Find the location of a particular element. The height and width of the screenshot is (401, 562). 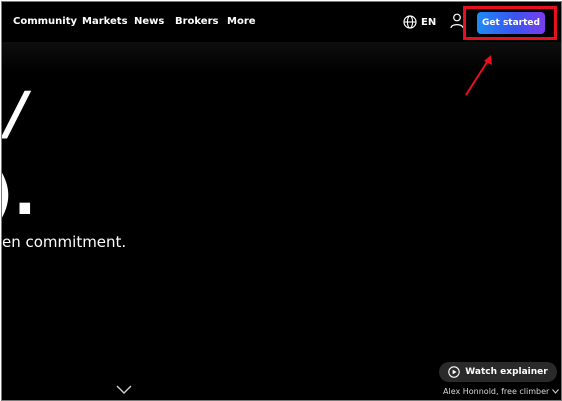

photo-credit: Alex Honnold, free climber is located at coordinates (501, 391).